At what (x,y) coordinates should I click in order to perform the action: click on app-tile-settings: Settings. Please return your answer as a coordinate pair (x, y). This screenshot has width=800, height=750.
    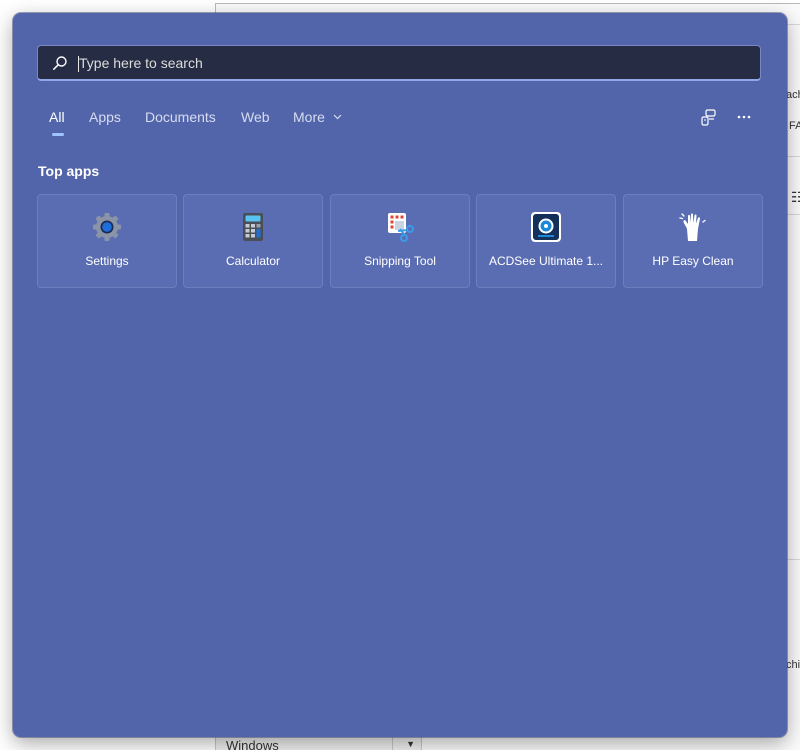
    Looking at the image, I should click on (107, 241).